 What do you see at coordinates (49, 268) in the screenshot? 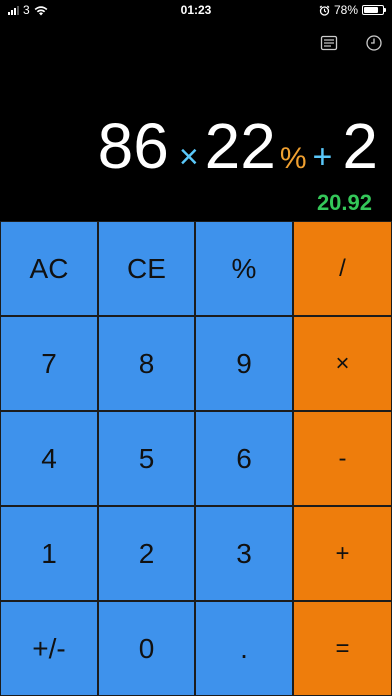
I see `all-clear-button: AC` at bounding box center [49, 268].